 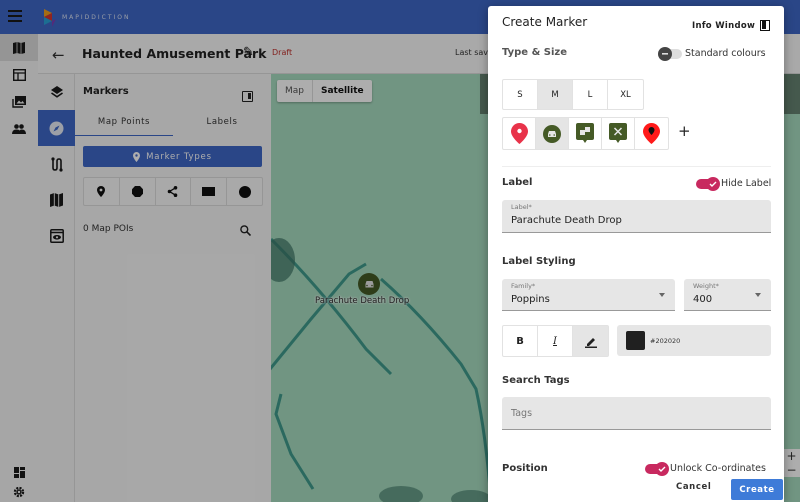 I want to click on format-color-icon, so click(x=590, y=342).